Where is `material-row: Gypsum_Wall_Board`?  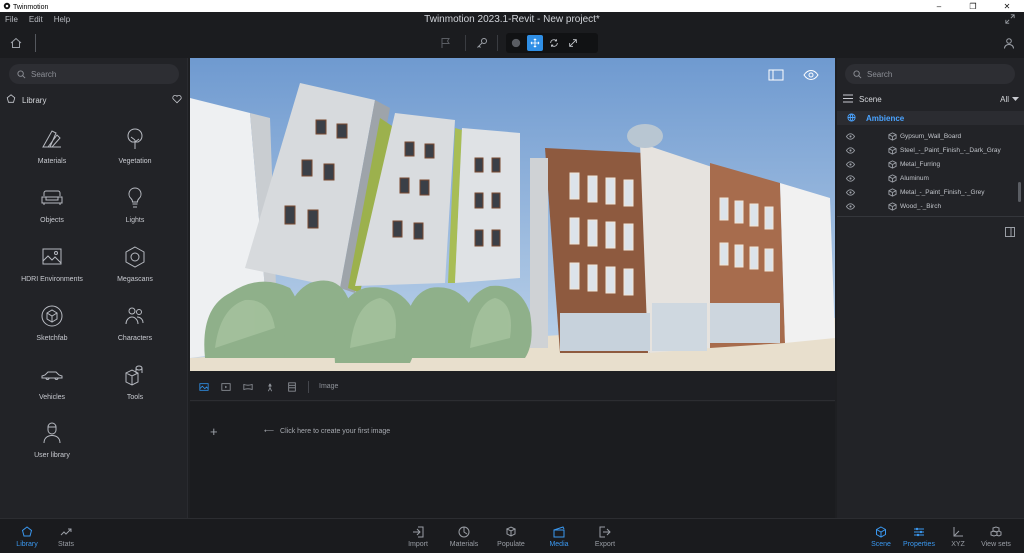
material-row: Gypsum_Wall_Board is located at coordinates (927, 136).